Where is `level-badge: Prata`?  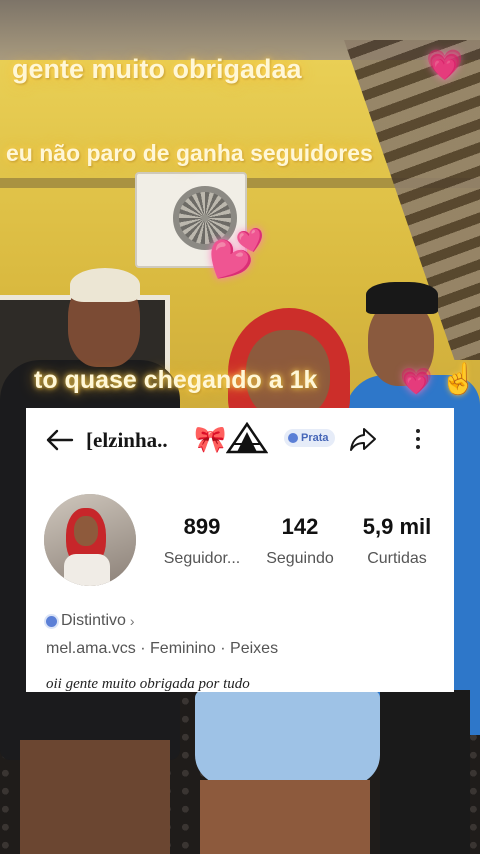
level-badge: Prata is located at coordinates (309, 438).